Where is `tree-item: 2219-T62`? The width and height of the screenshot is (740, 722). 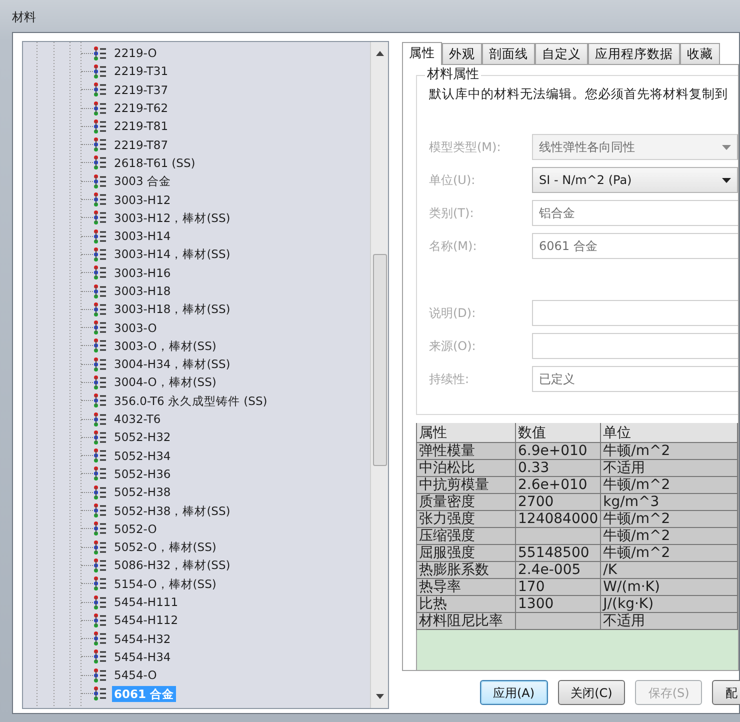 tree-item: 2219-T62 is located at coordinates (141, 108).